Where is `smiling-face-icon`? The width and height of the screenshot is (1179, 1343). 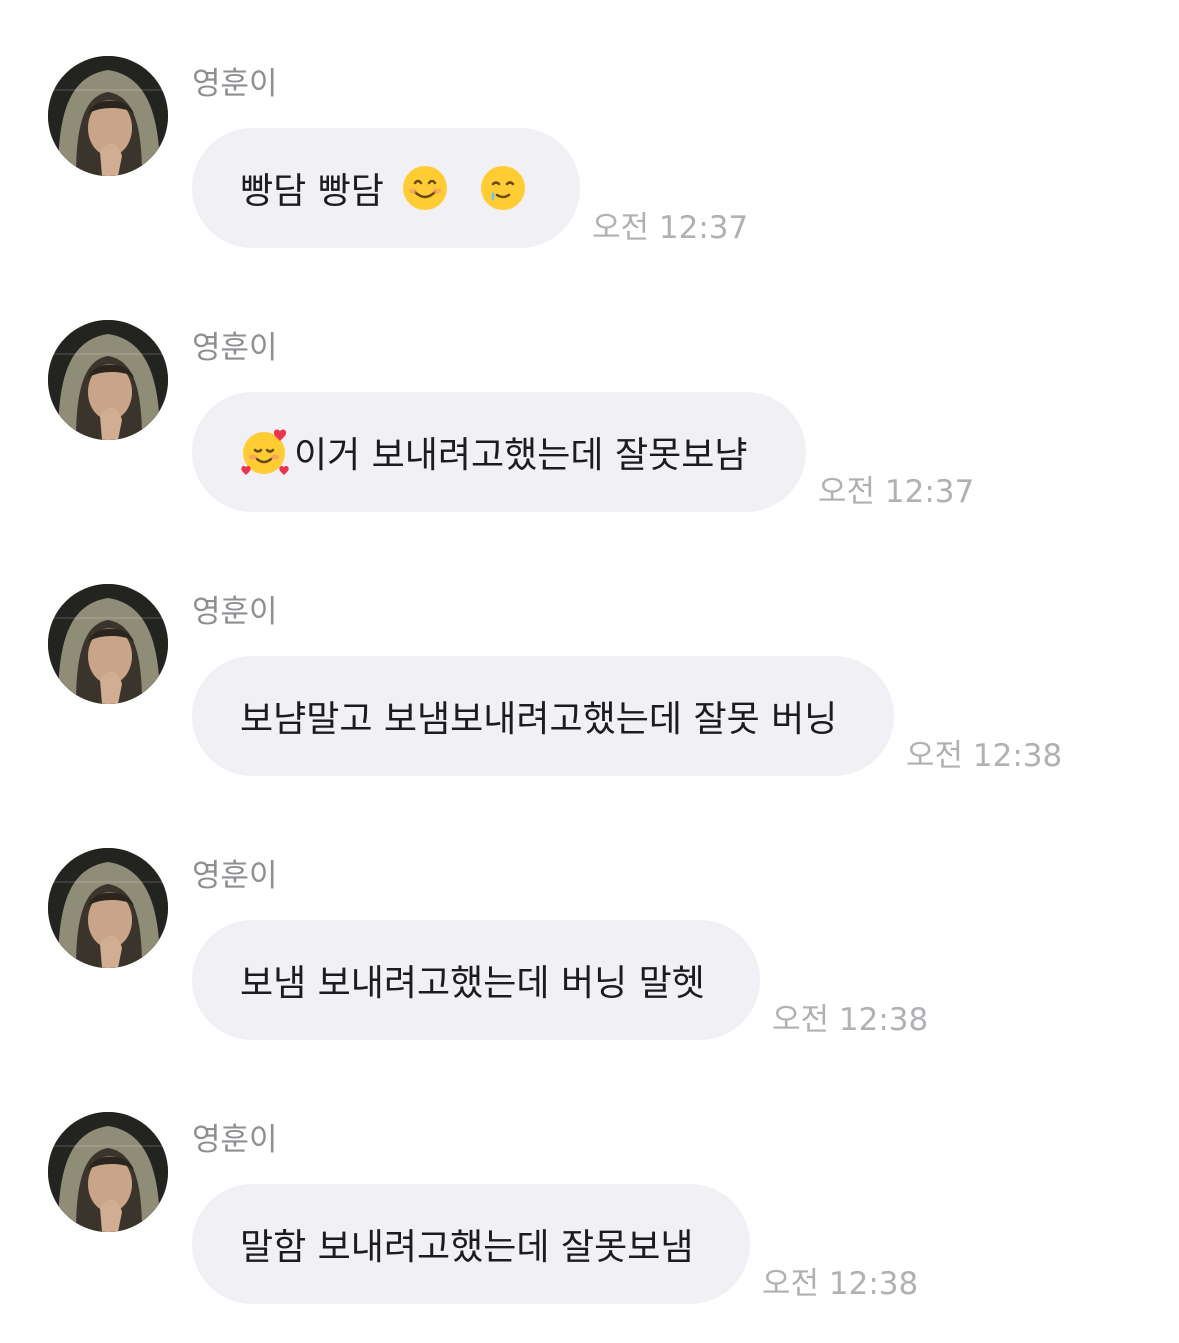 smiling-face-icon is located at coordinates (425, 188).